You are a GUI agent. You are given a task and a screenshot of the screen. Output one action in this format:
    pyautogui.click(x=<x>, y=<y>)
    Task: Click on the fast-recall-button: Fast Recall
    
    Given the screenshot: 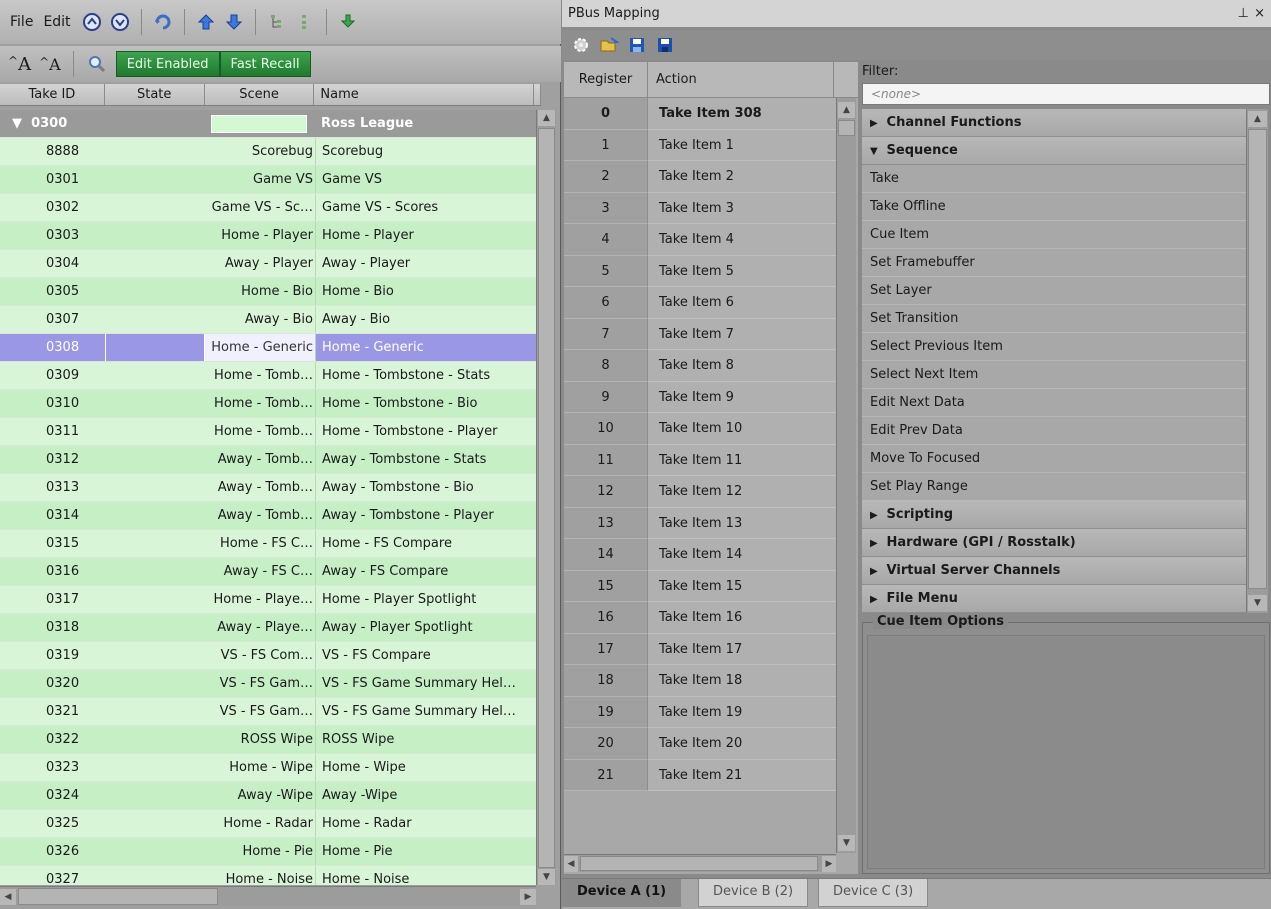 What is the action you would take?
    pyautogui.click(x=265, y=64)
    